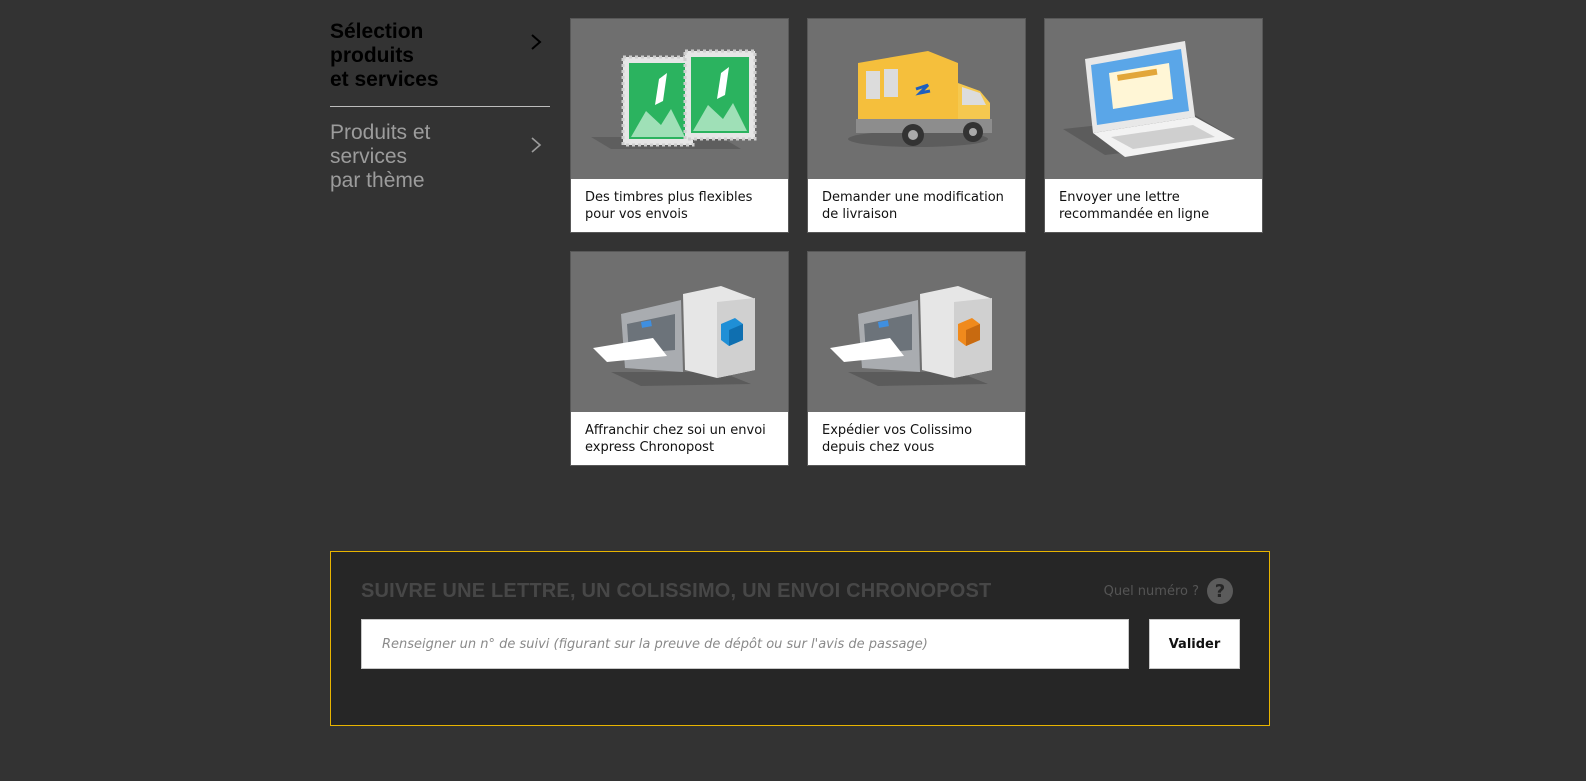  I want to click on laptop-letter-icon, so click(1149, 99).